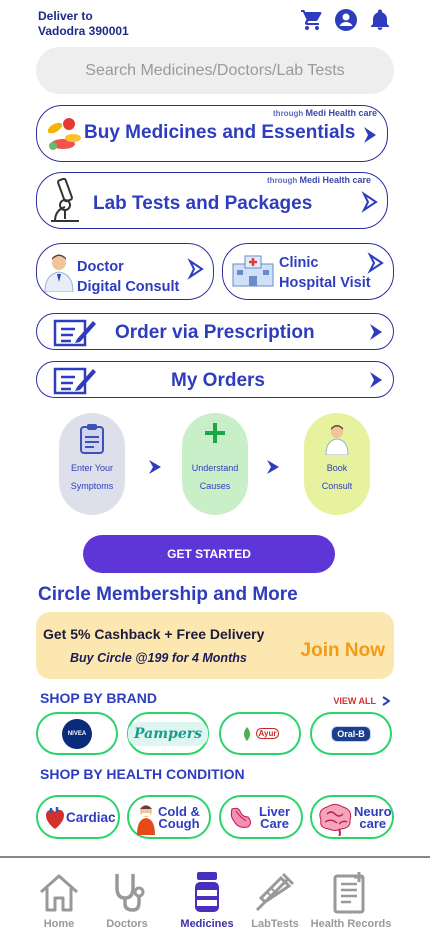 Image resolution: width=430 pixels, height=932 pixels. What do you see at coordinates (335, 820) in the screenshot?
I see `brain-icon` at bounding box center [335, 820].